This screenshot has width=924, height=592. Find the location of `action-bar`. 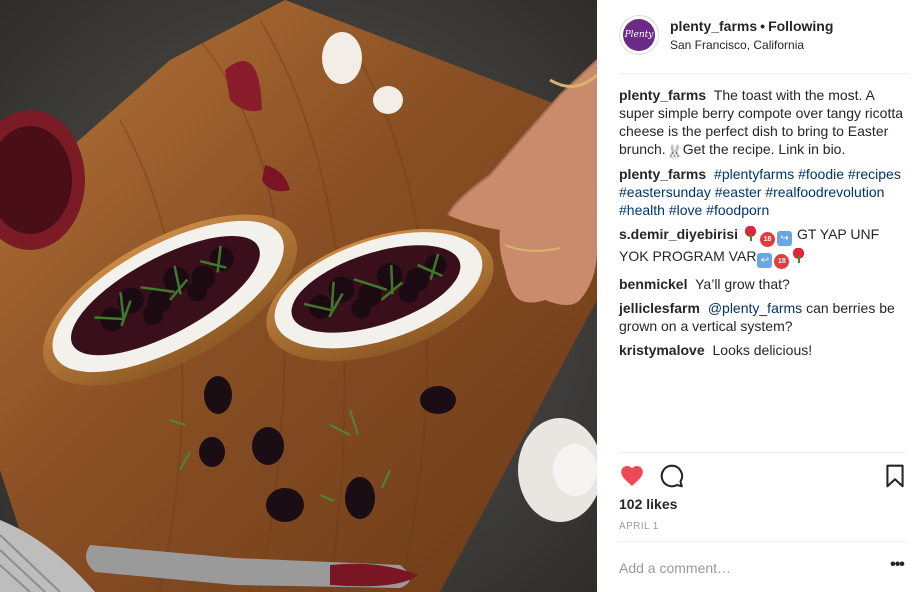

action-bar is located at coordinates (763, 476).